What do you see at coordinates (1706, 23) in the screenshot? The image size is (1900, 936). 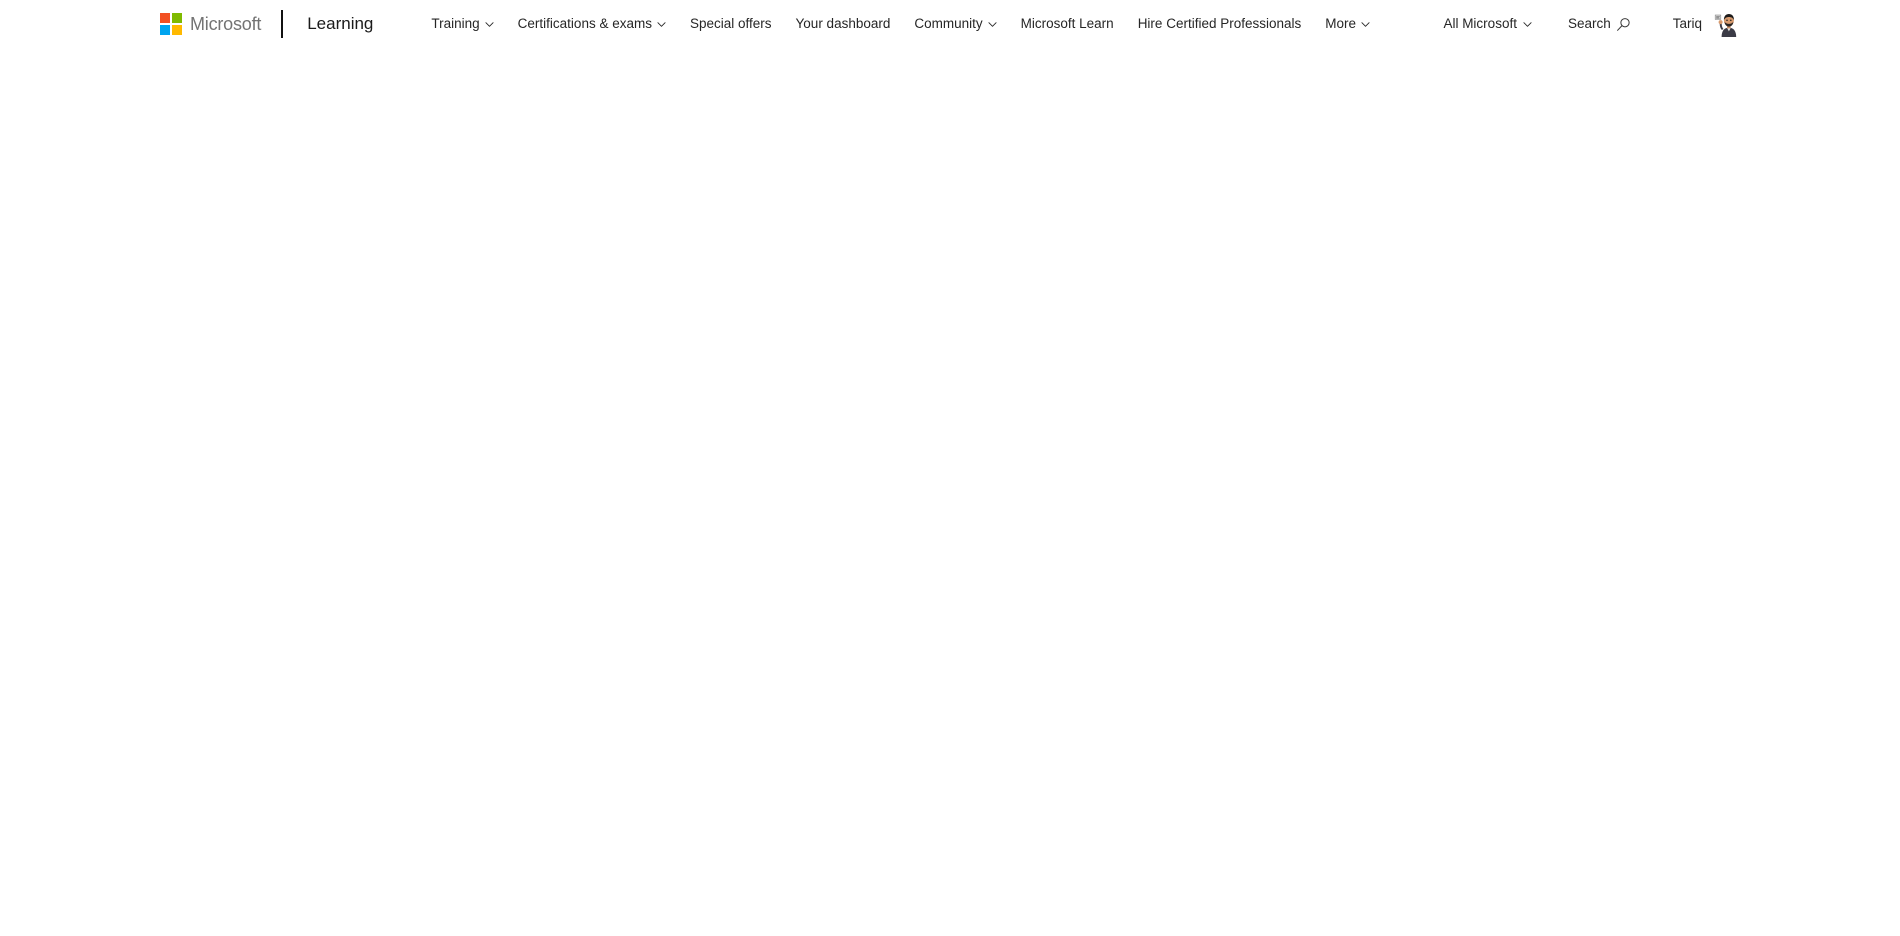 I see `account-menu: Tariq` at bounding box center [1706, 23].